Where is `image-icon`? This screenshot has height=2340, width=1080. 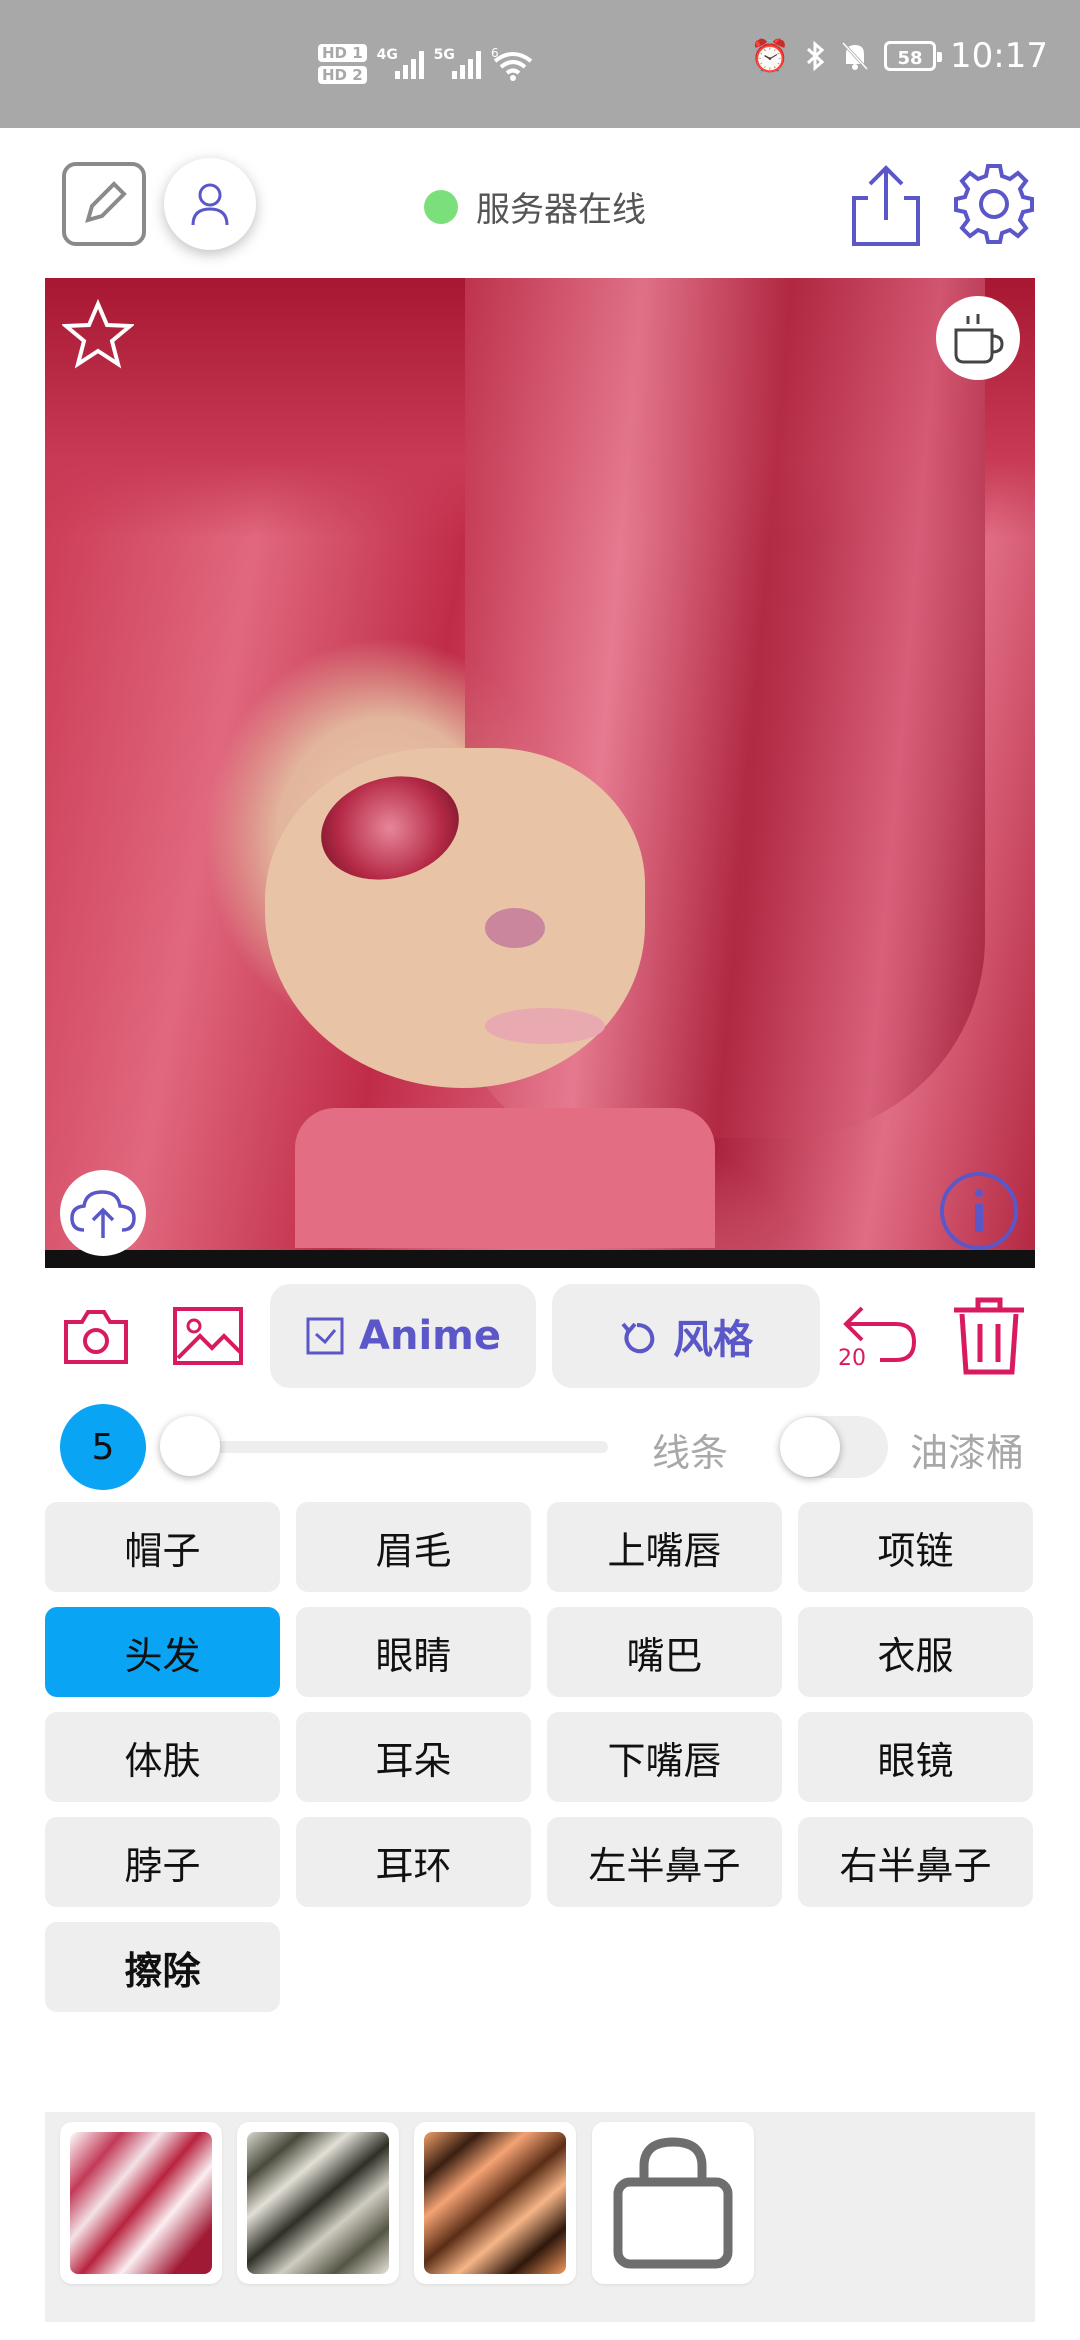
image-icon is located at coordinates (208, 1336).